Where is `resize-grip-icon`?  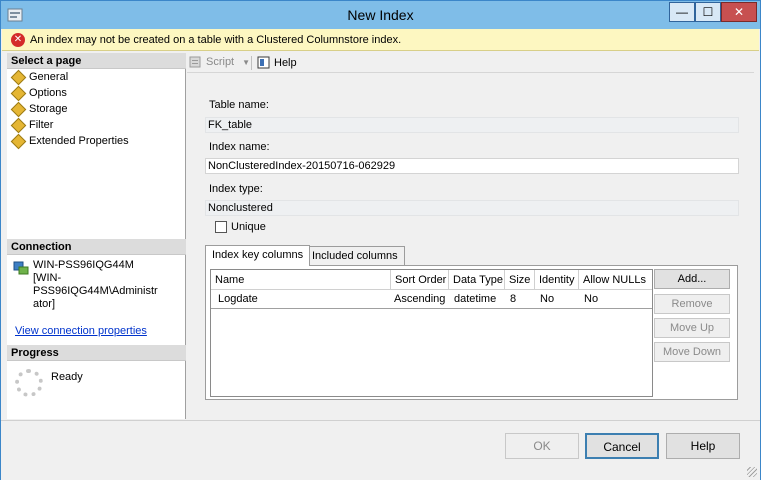
resize-grip-icon is located at coordinates (752, 472).